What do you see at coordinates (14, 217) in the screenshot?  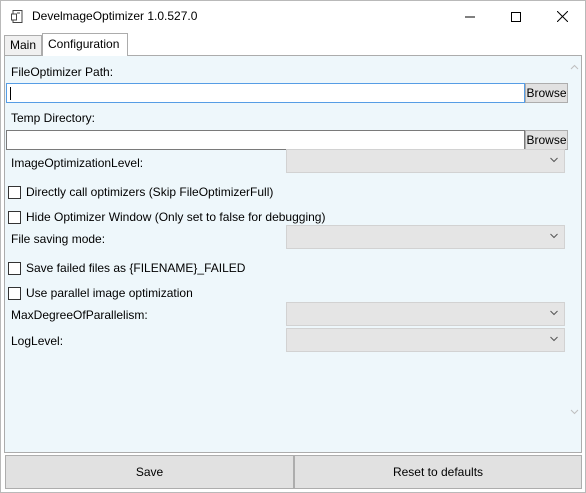 I see `hide-window-checkbox` at bounding box center [14, 217].